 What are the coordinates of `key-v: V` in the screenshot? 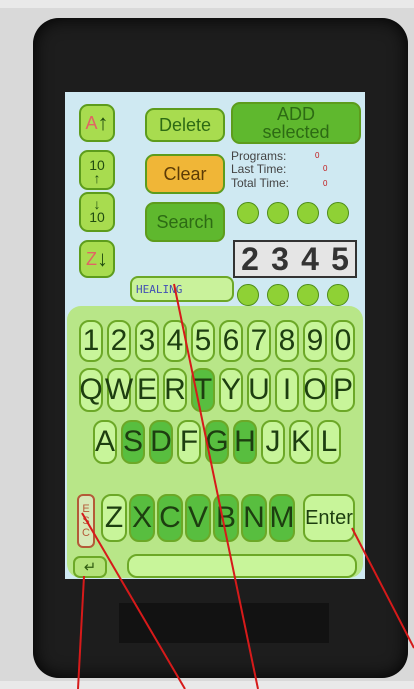 It's located at (198, 518).